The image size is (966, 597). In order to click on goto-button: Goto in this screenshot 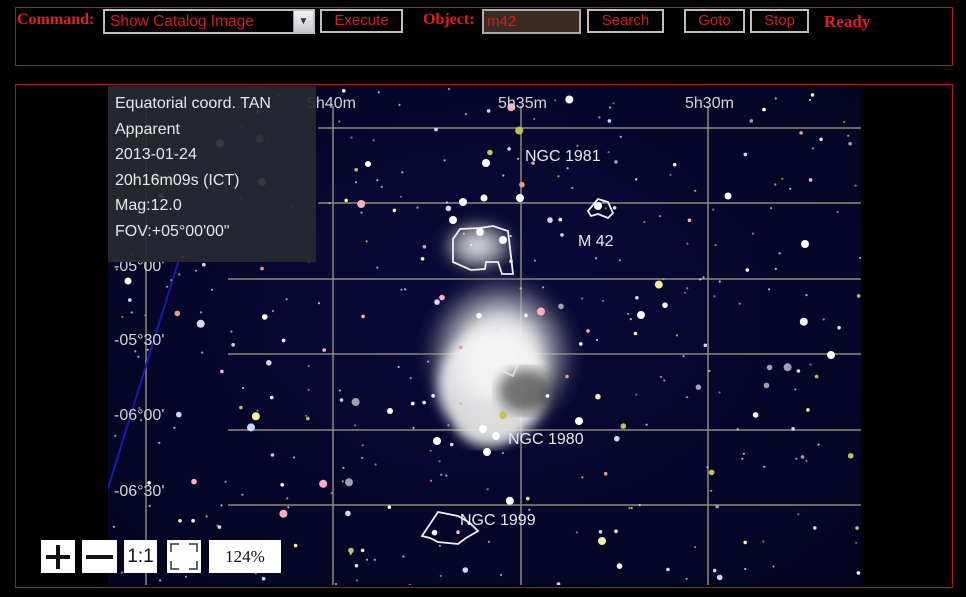, I will do `click(714, 21)`.